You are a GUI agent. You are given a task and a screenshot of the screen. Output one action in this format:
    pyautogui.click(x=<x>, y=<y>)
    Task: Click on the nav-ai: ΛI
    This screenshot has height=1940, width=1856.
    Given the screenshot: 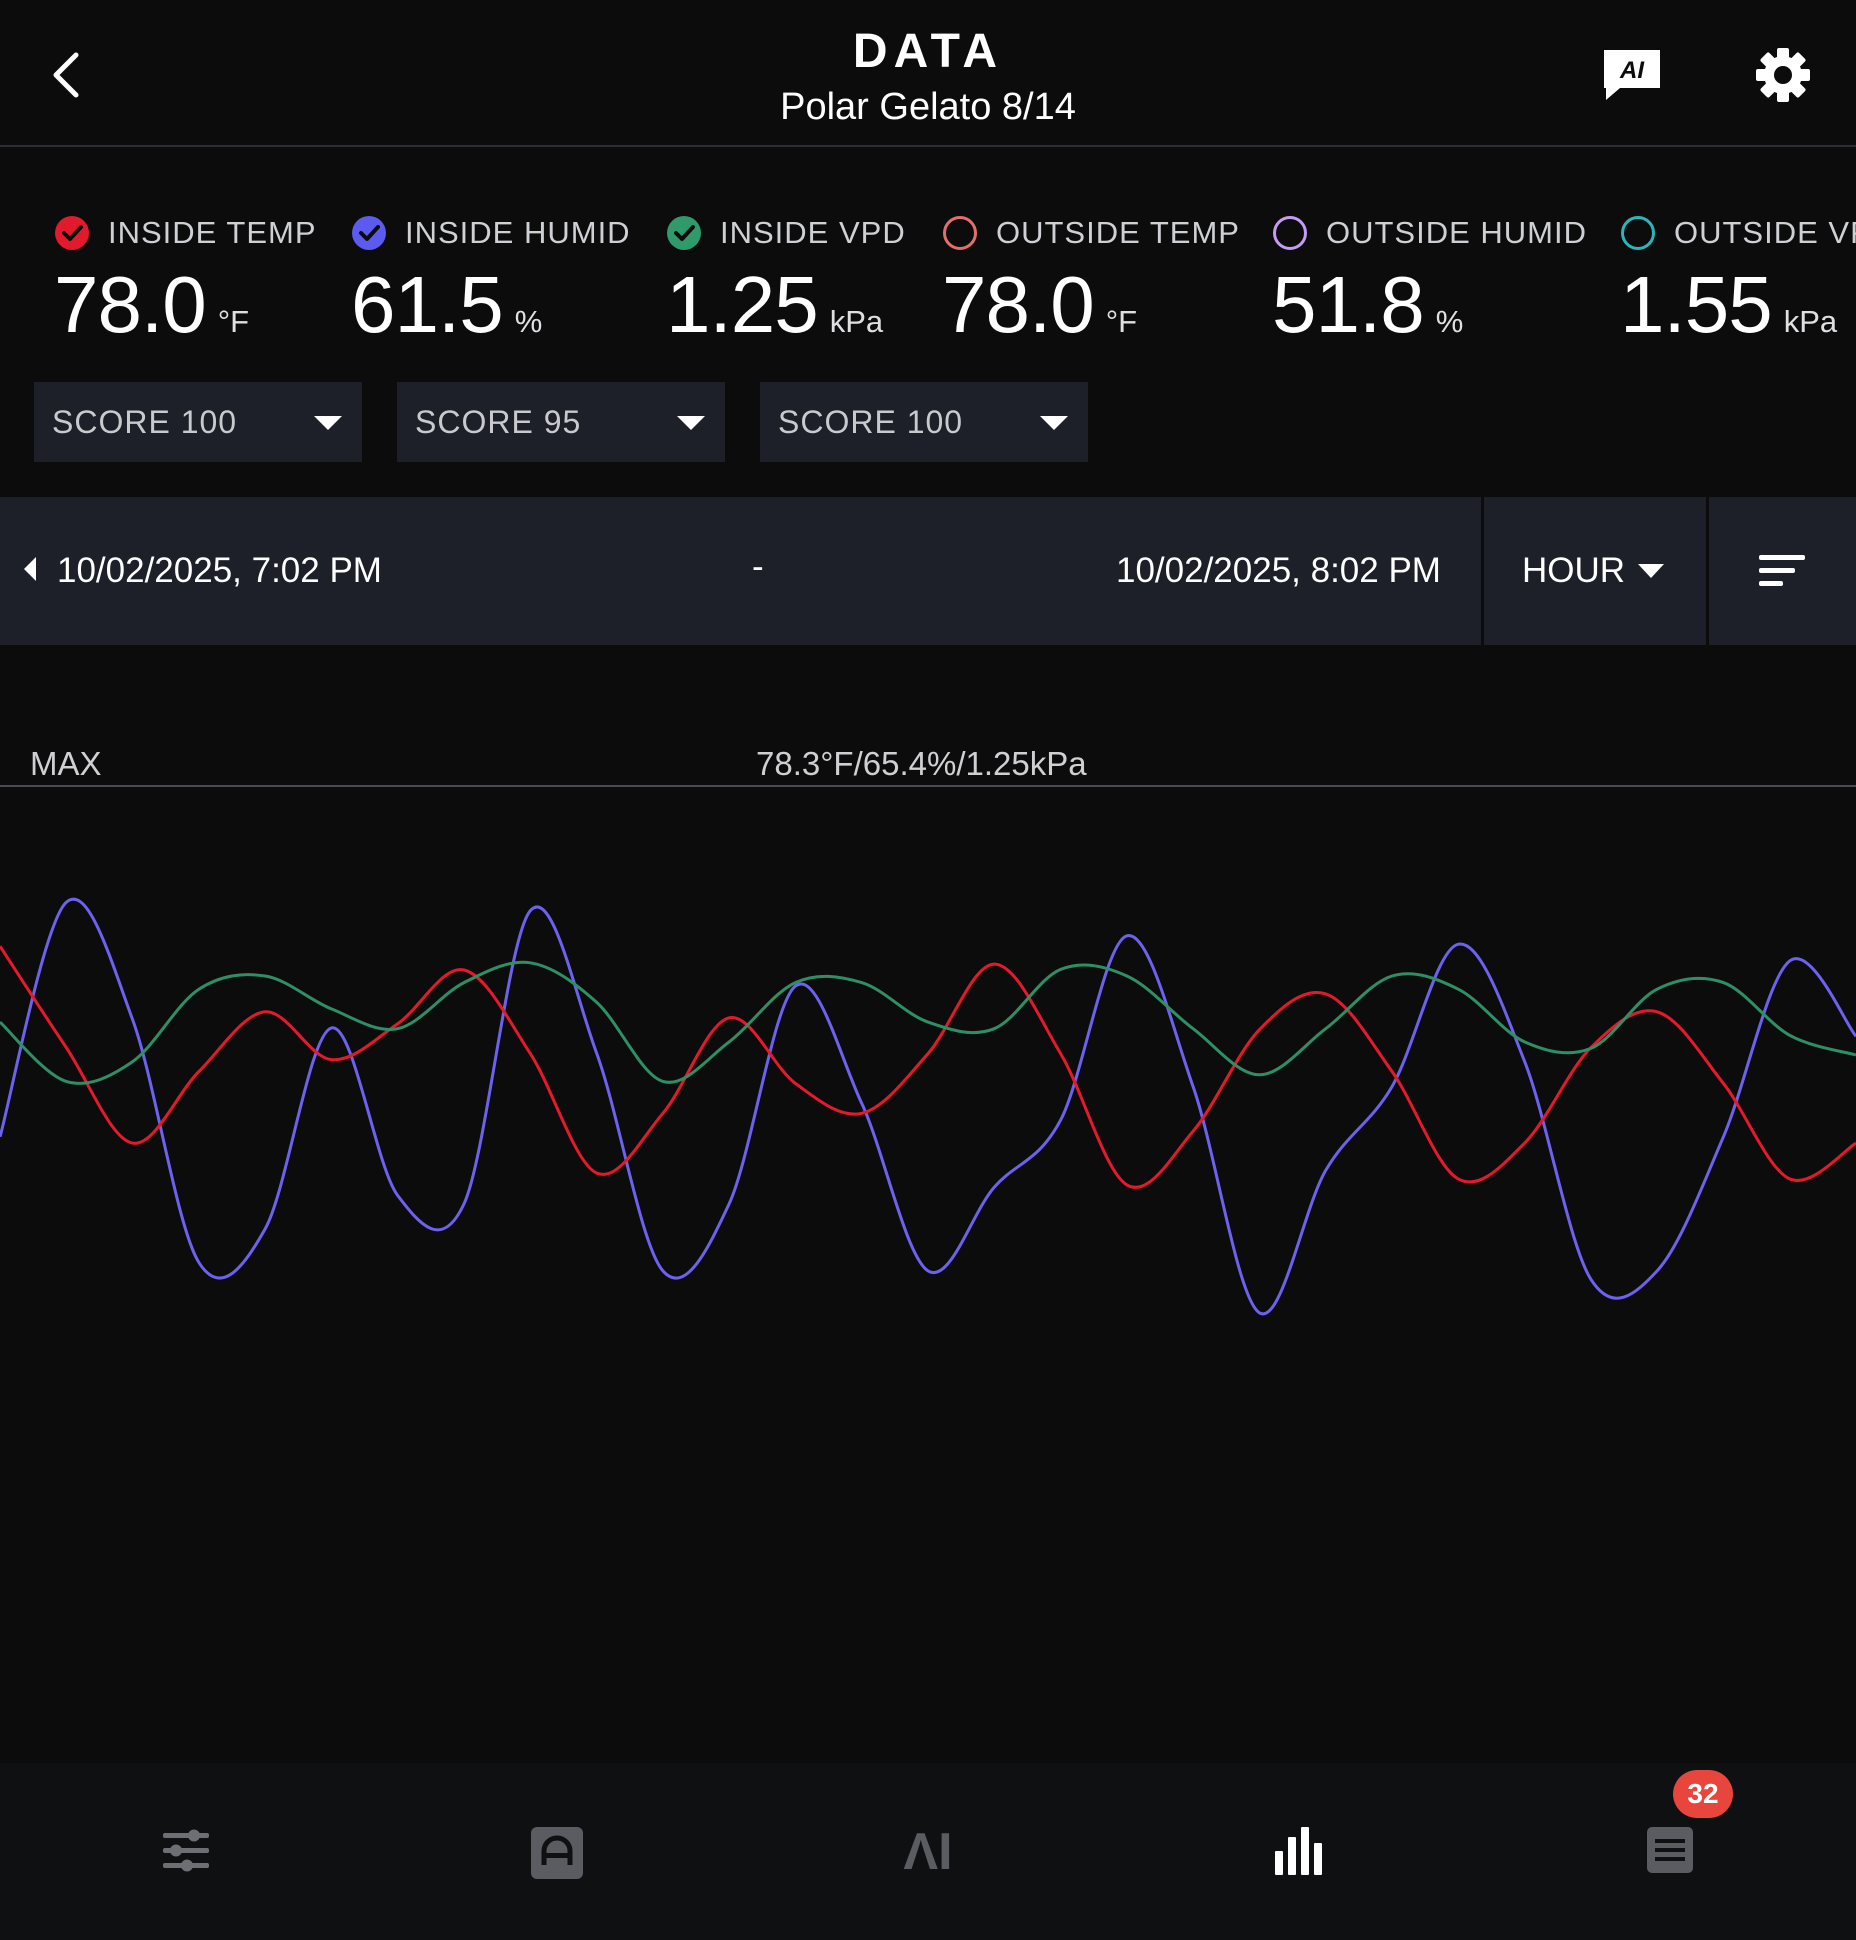 What is the action you would take?
    pyautogui.click(x=927, y=1851)
    